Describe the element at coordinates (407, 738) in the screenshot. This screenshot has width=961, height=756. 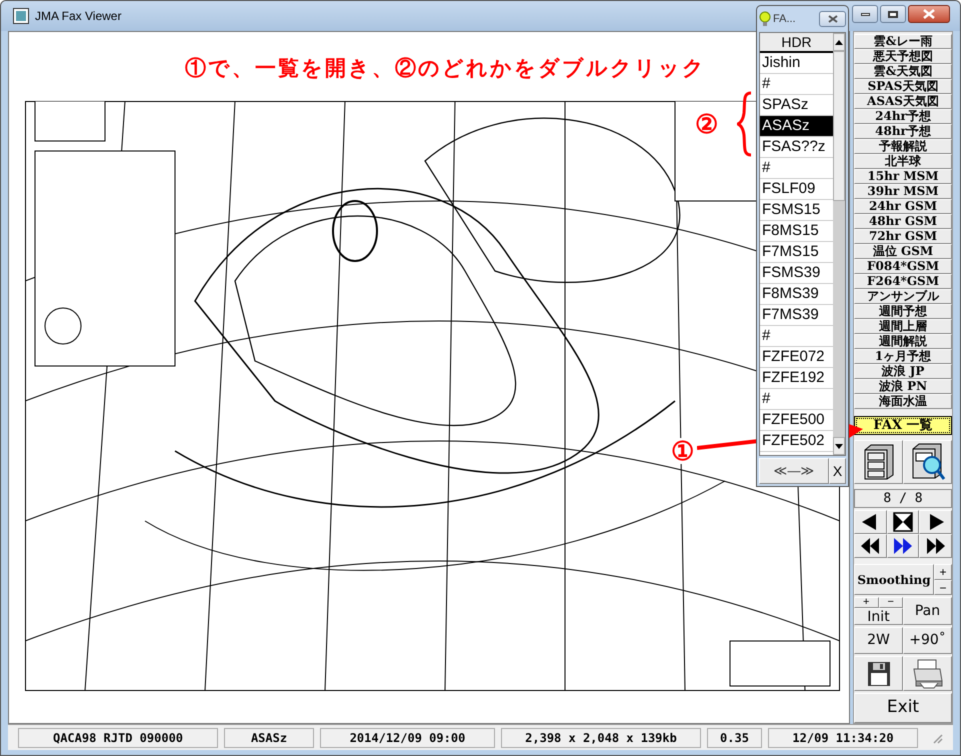
I see `status-field: 2014/12/09 09:00` at that location.